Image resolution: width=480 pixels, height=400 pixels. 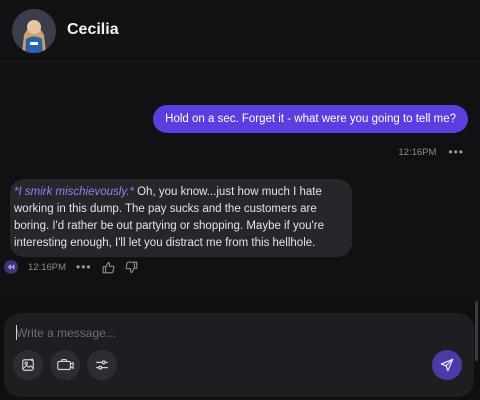 What do you see at coordinates (456, 152) in the screenshot?
I see `user-message-more-icon: •••` at bounding box center [456, 152].